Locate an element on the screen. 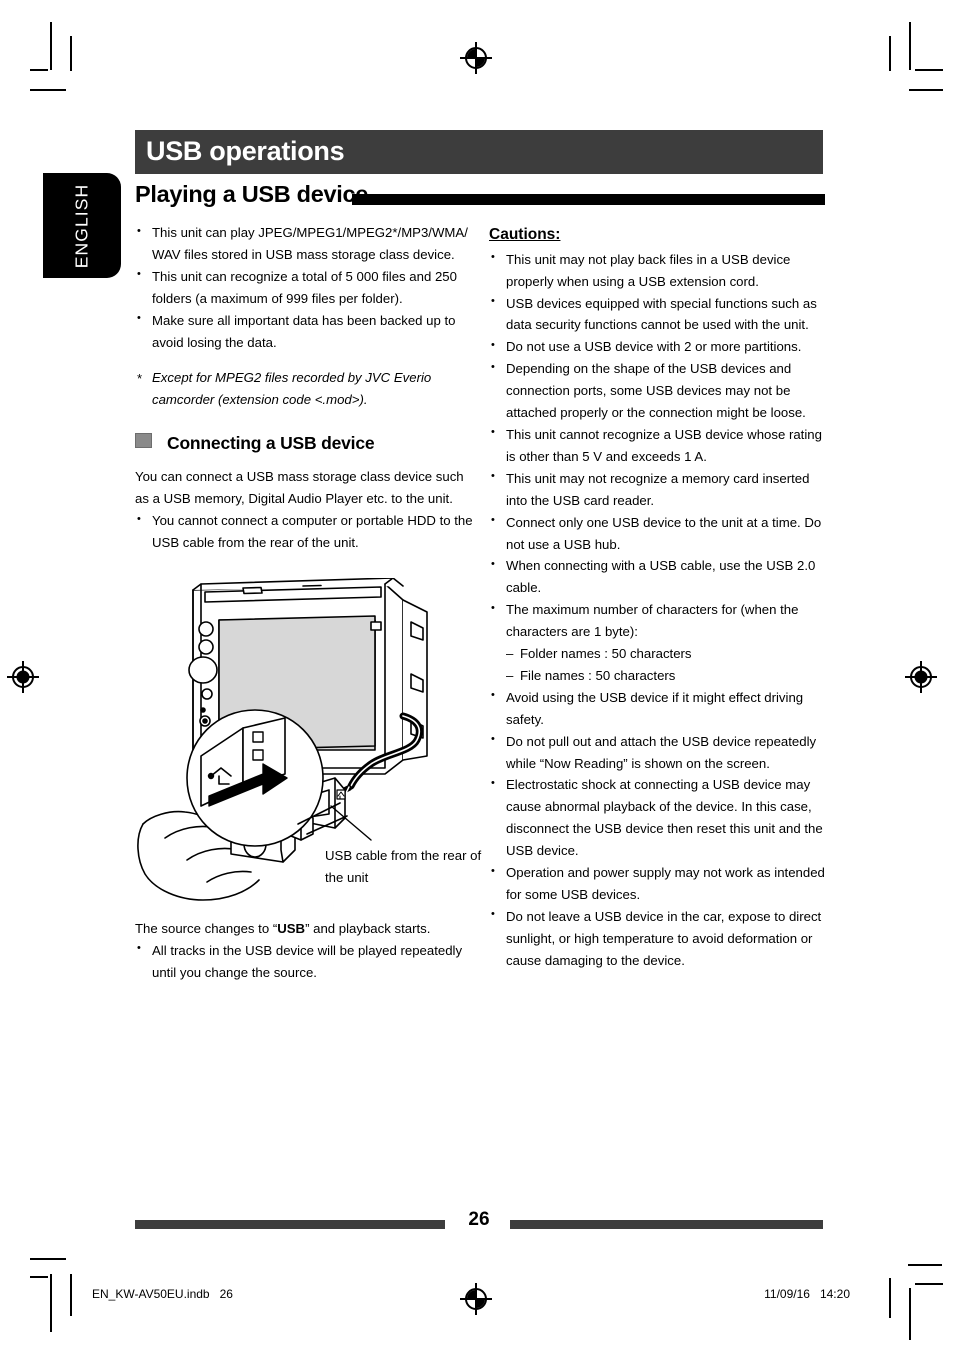 The height and width of the screenshot is (1354, 954). crop-mark-right-top-inner is located at coordinates (926, 90).